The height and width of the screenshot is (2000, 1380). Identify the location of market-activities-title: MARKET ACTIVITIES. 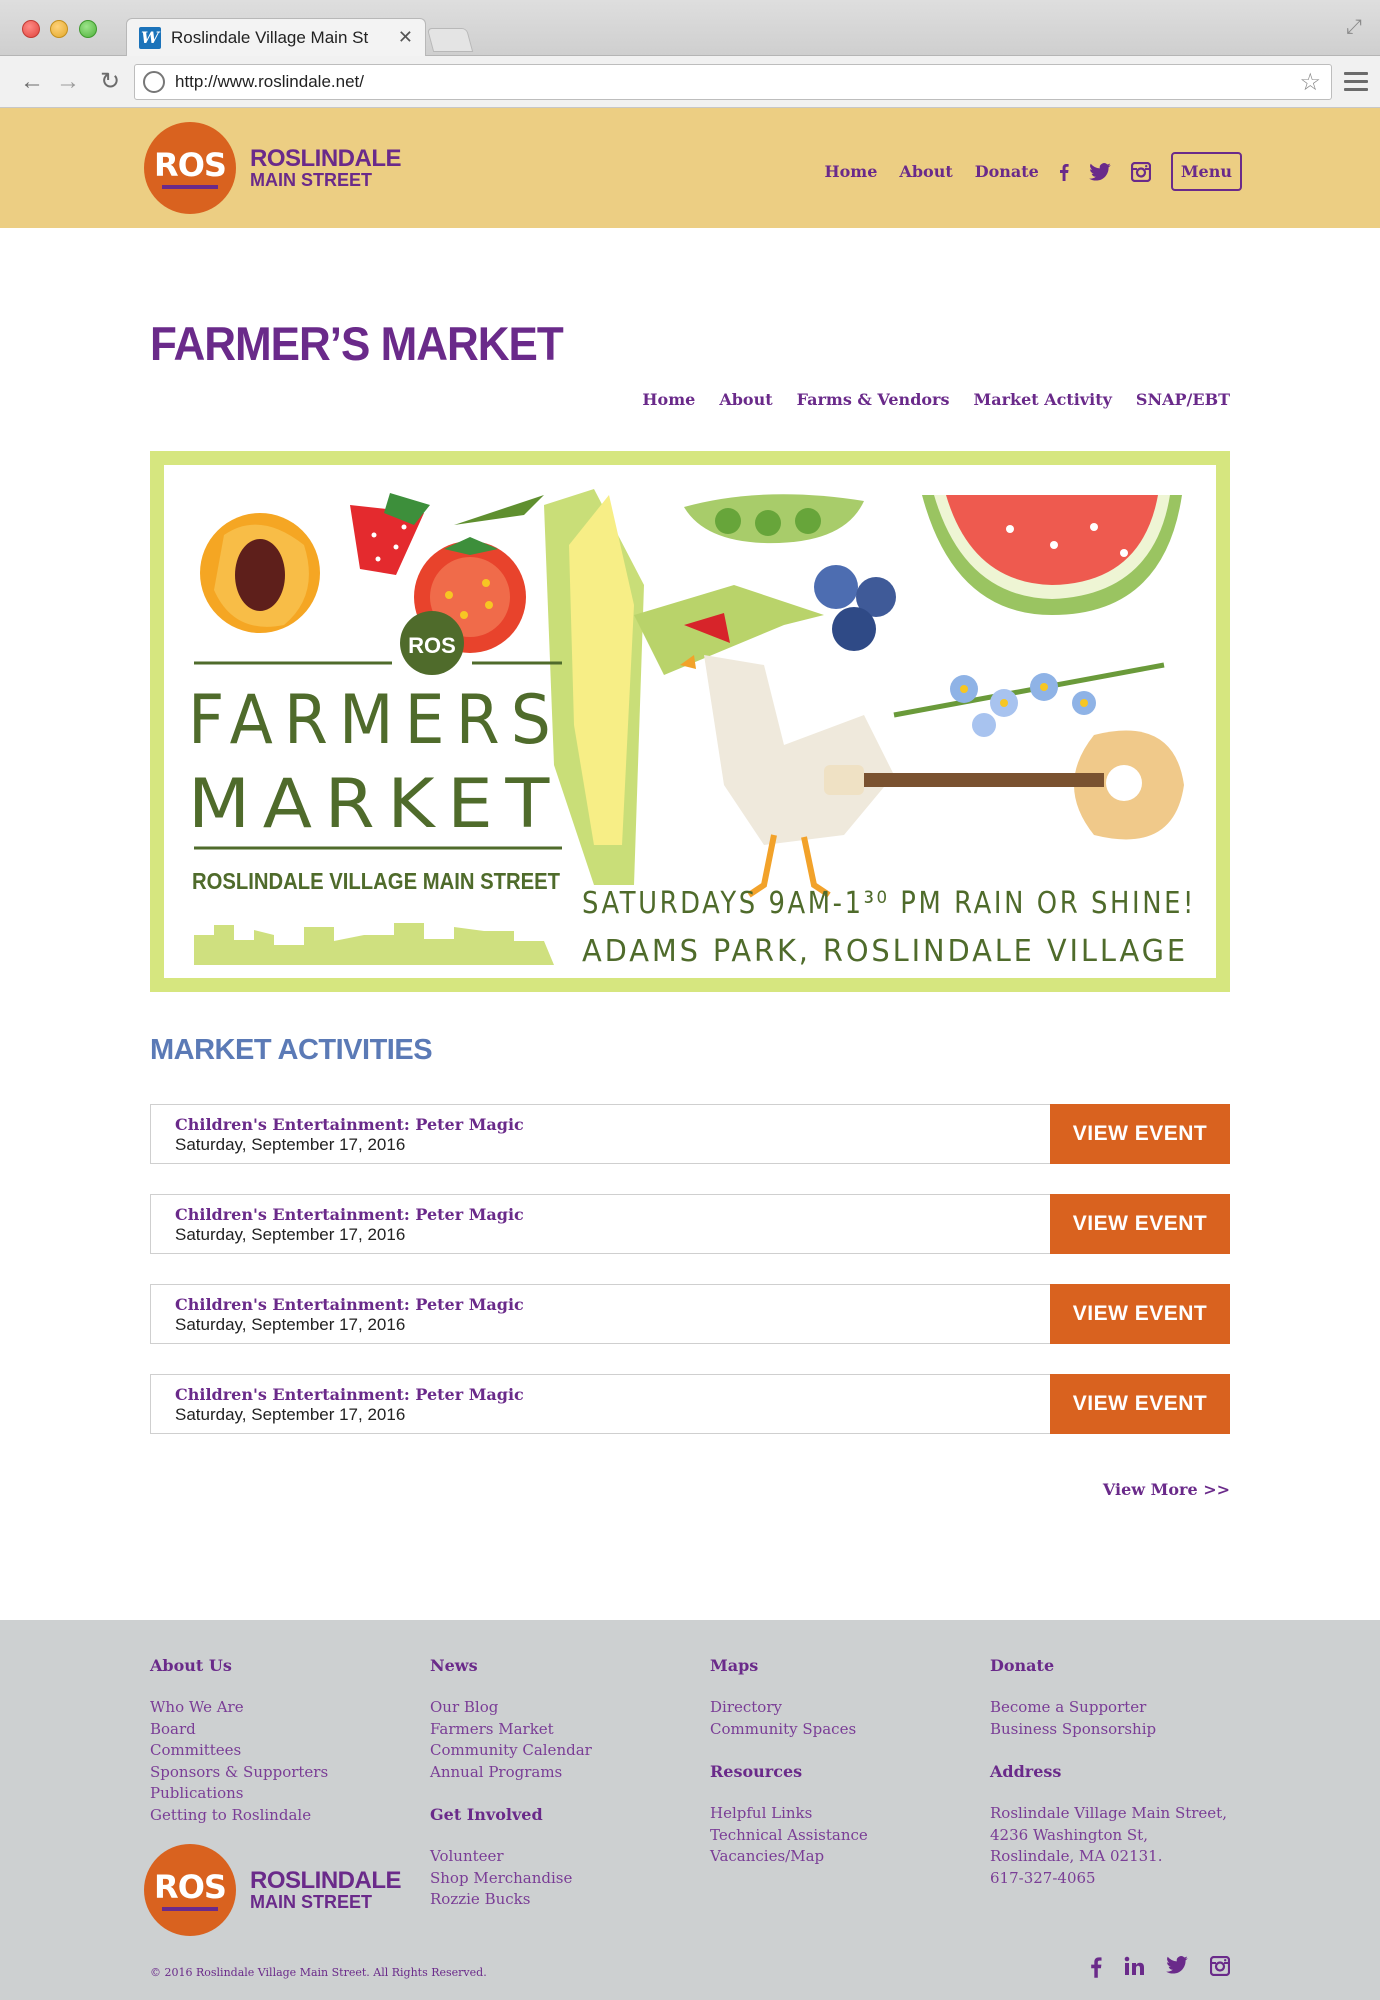
(291, 1050).